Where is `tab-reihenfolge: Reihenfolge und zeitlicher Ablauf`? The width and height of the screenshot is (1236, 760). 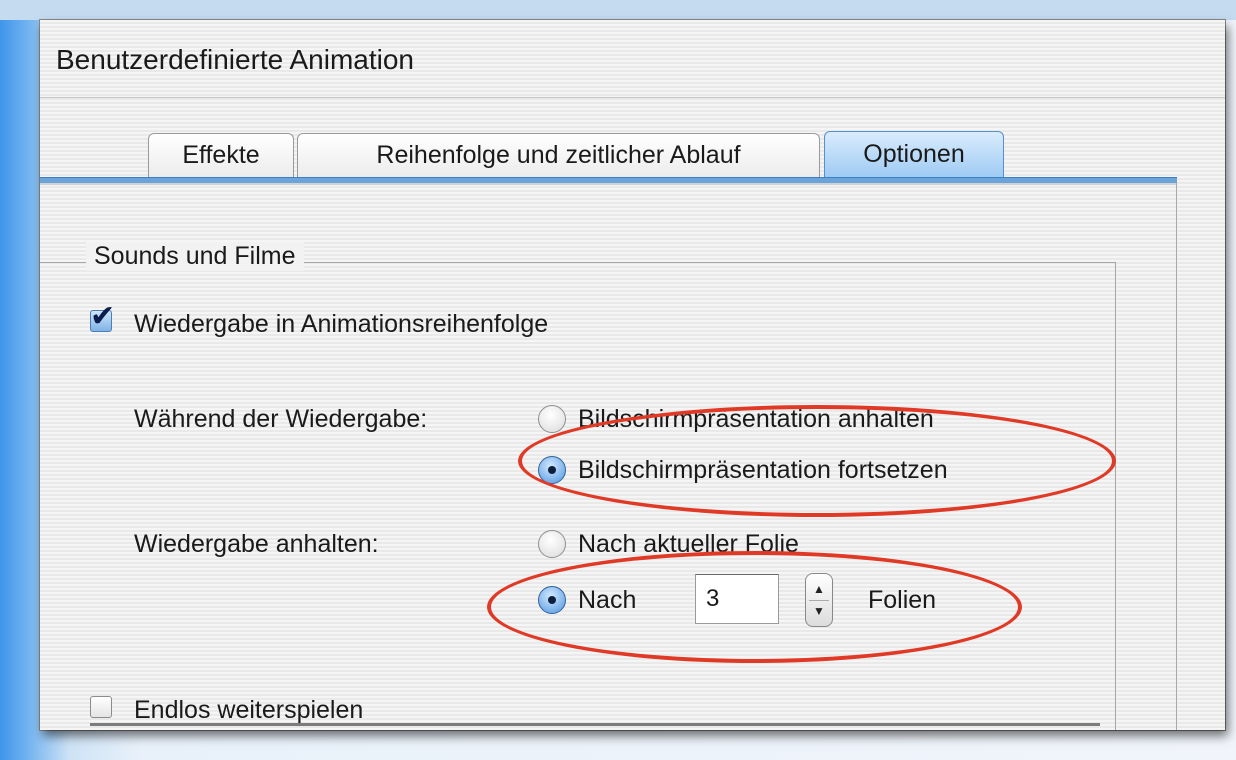
tab-reihenfolge: Reihenfolge und zeitlicher Ablauf is located at coordinates (558, 155).